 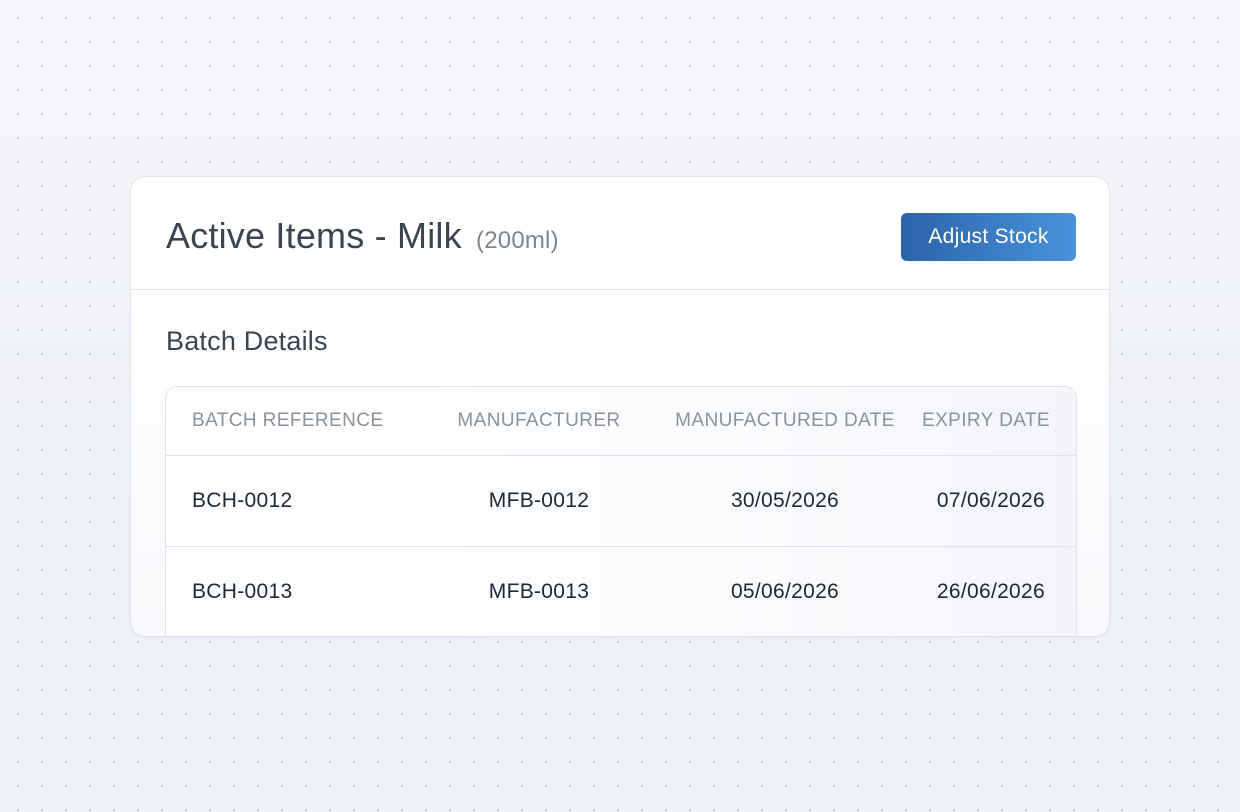 I want to click on batch-details-heading: Batch Details, so click(x=247, y=341).